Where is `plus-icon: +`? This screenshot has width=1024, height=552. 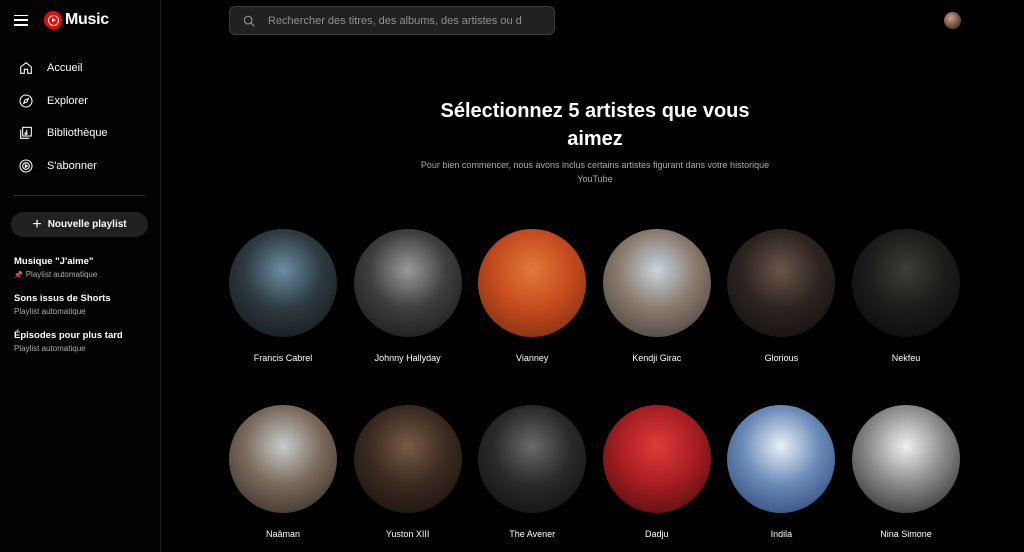
plus-icon: + is located at coordinates (37, 224).